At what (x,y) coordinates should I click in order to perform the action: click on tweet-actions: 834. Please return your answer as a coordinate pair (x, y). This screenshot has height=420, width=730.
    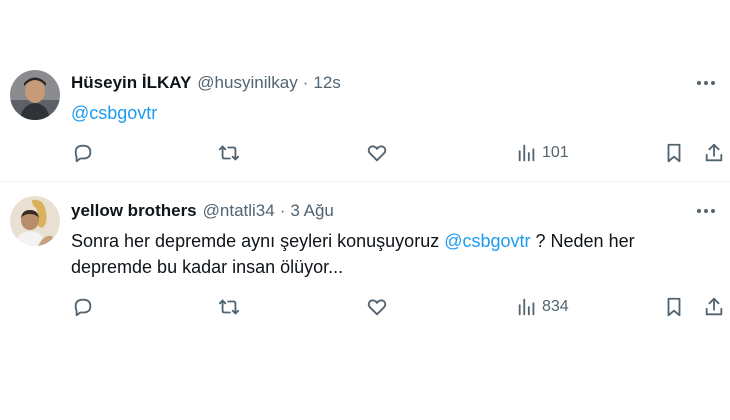
    Looking at the image, I should click on (365, 307).